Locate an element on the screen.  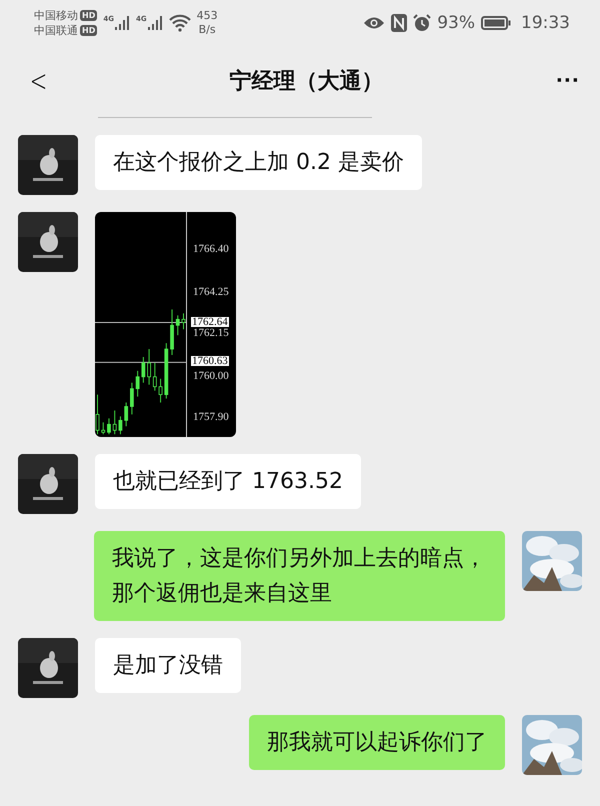
speed-unit: B/s is located at coordinates (207, 29).